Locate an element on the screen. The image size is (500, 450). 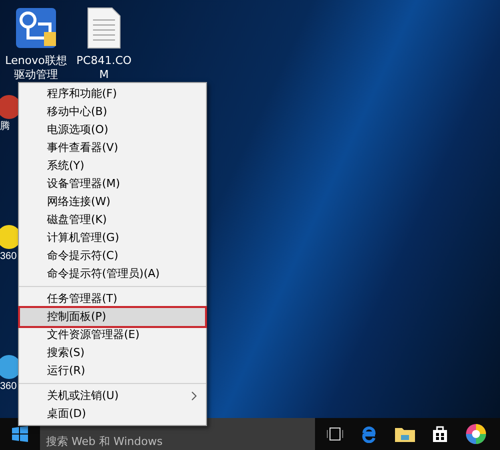
task-view-icon is located at coordinates (335, 434).